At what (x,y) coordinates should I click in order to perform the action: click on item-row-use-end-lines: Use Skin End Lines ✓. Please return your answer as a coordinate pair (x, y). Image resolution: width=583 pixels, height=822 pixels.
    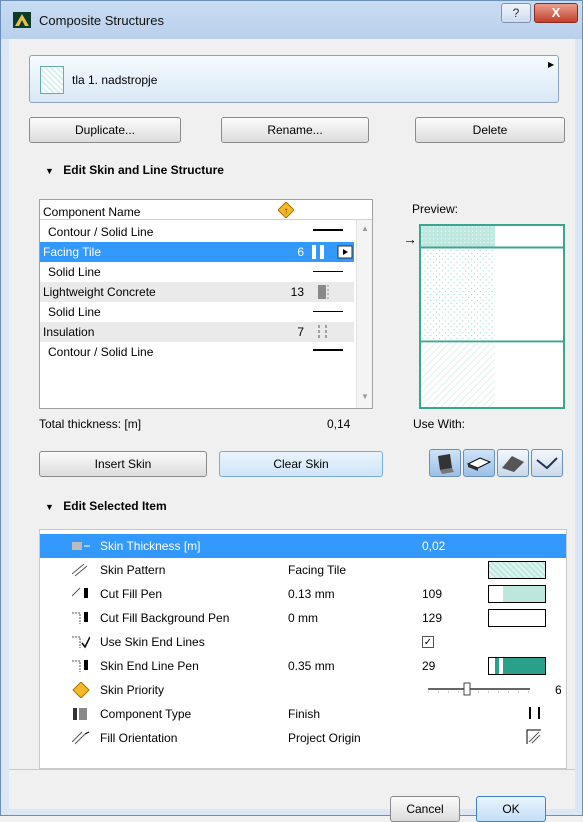
    Looking at the image, I should click on (303, 642).